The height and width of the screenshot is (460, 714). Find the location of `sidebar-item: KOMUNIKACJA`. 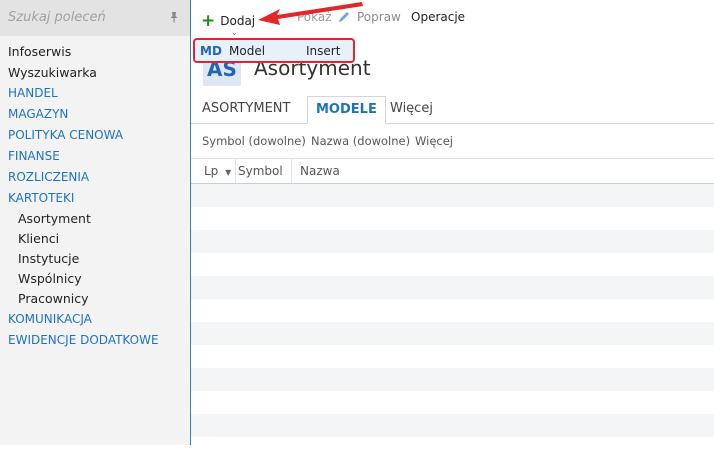

sidebar-item: KOMUNIKACJA is located at coordinates (95, 319).